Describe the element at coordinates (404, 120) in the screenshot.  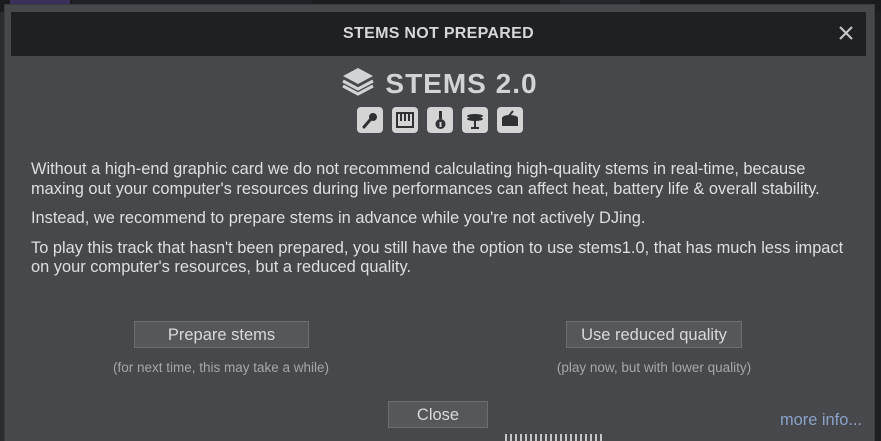
I see `piano-keys-icon` at that location.